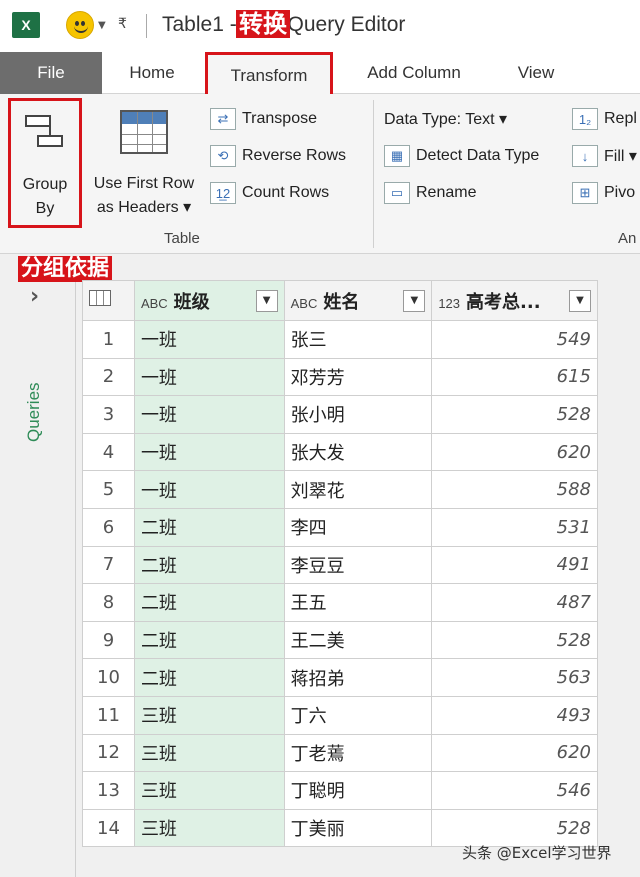 The width and height of the screenshot is (640, 877). I want to click on use-first-row-as-headers-button: Use First Row as Headers ▾, so click(144, 159).